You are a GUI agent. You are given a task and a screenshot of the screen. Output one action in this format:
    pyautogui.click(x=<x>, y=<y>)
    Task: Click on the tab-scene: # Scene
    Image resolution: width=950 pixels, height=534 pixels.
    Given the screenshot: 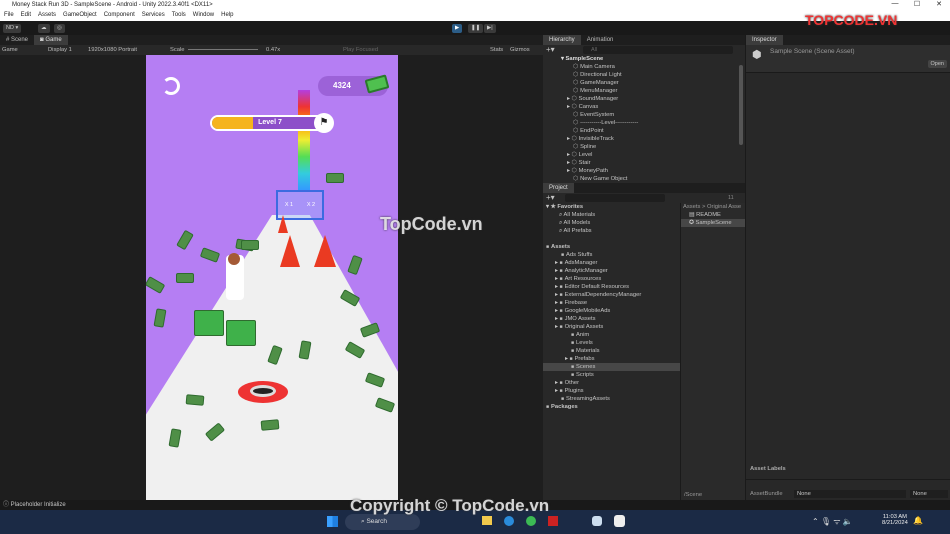 What is the action you would take?
    pyautogui.click(x=17, y=40)
    